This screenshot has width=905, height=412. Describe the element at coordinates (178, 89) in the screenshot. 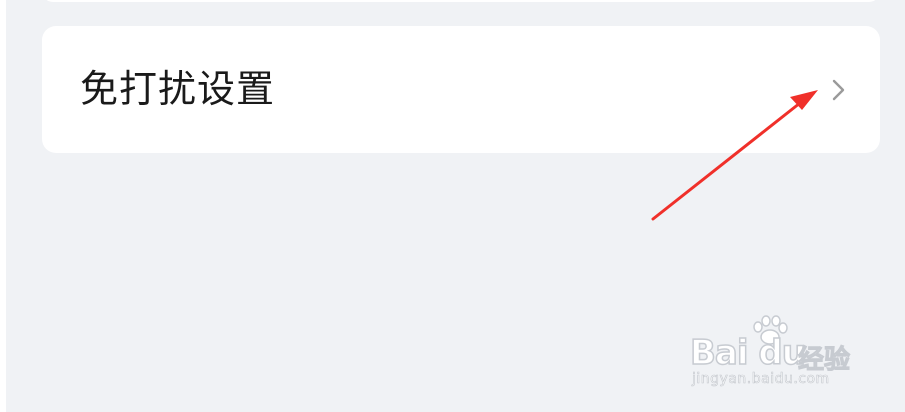

I see `row-label: 免打扰设置` at that location.